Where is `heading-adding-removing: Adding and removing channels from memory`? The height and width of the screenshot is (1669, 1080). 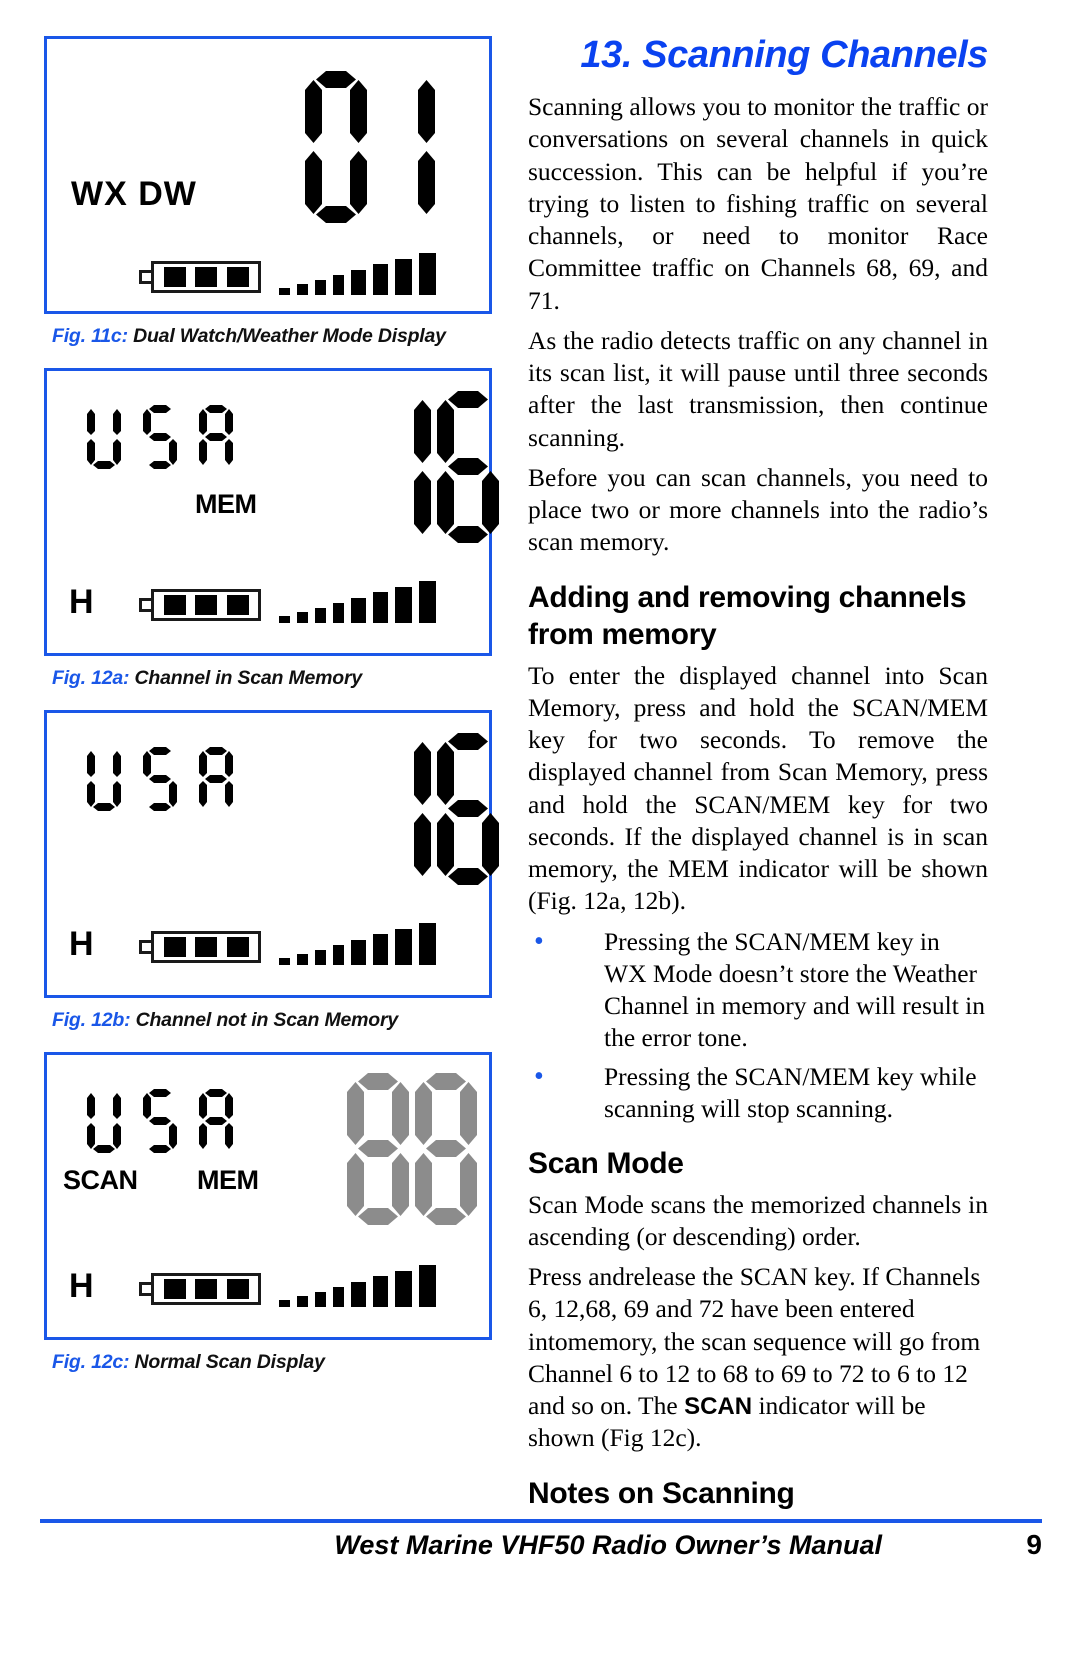 heading-adding-removing: Adding and removing channels from memory is located at coordinates (747, 616).